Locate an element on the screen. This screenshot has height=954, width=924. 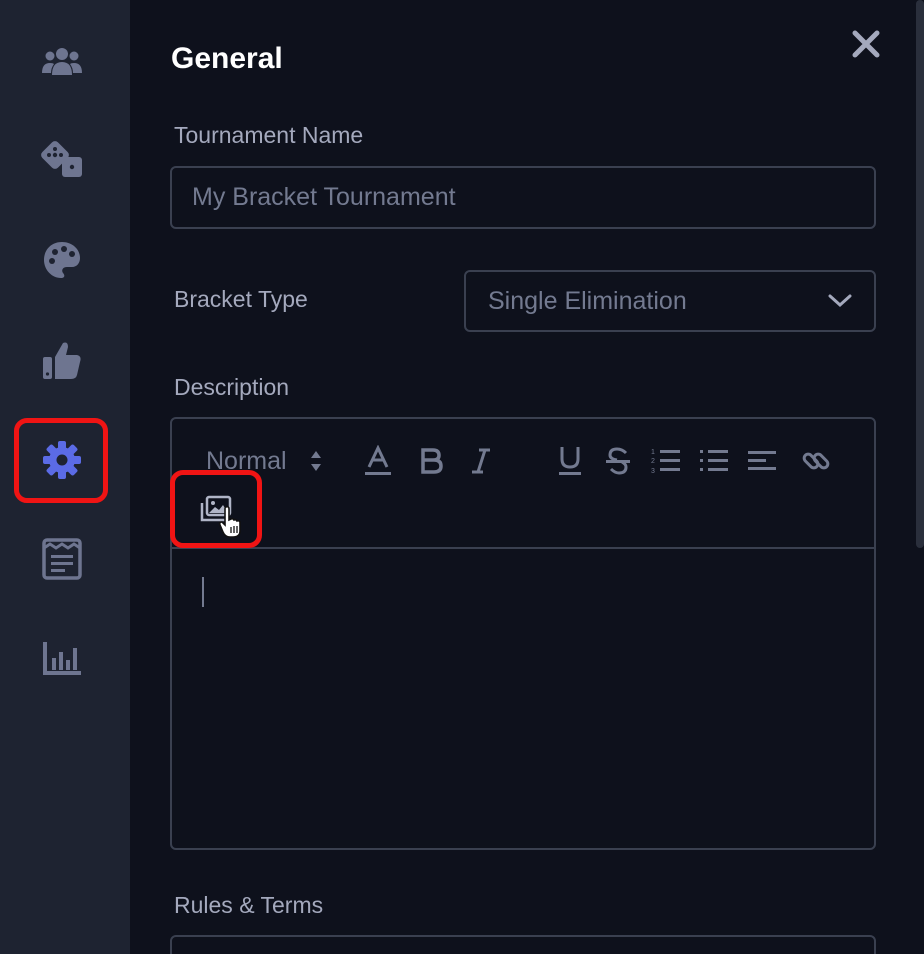
bullet-list-icon is located at coordinates (714, 460).